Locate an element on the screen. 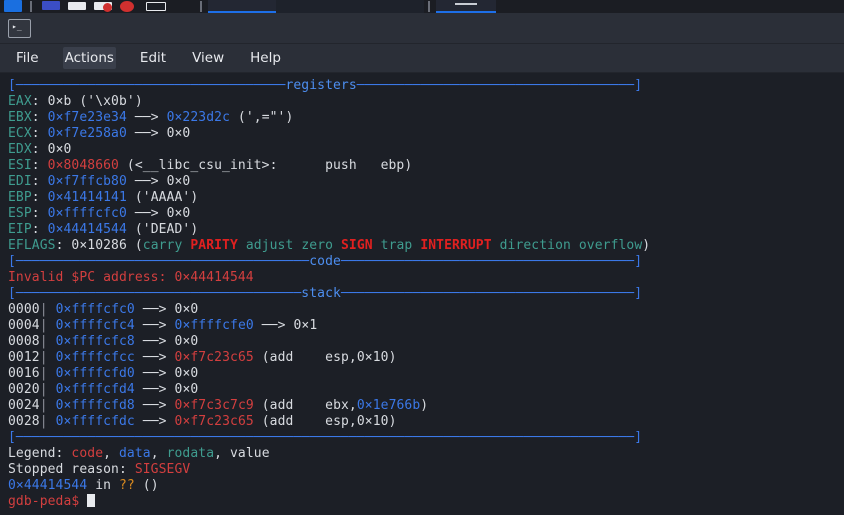  shell-prompt: gdb-peda$ is located at coordinates (426, 502).